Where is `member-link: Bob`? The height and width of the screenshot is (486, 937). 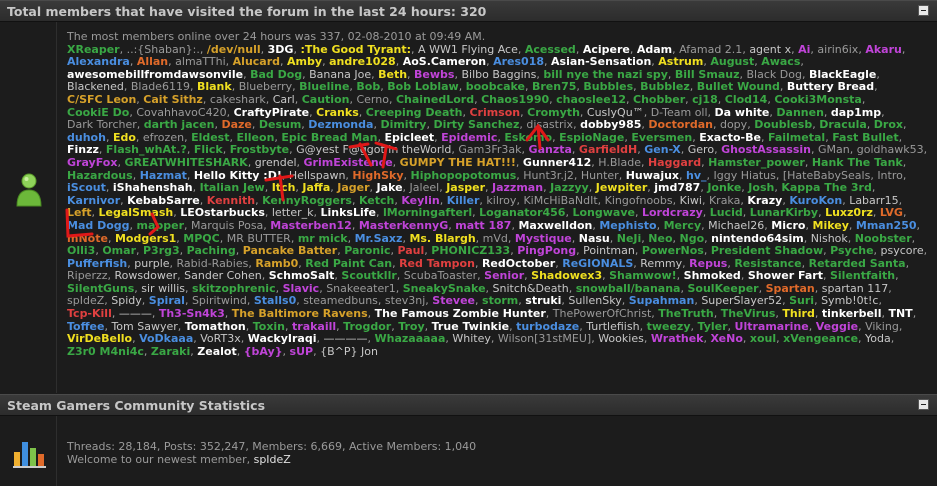
member-link: Bob is located at coordinates (368, 87).